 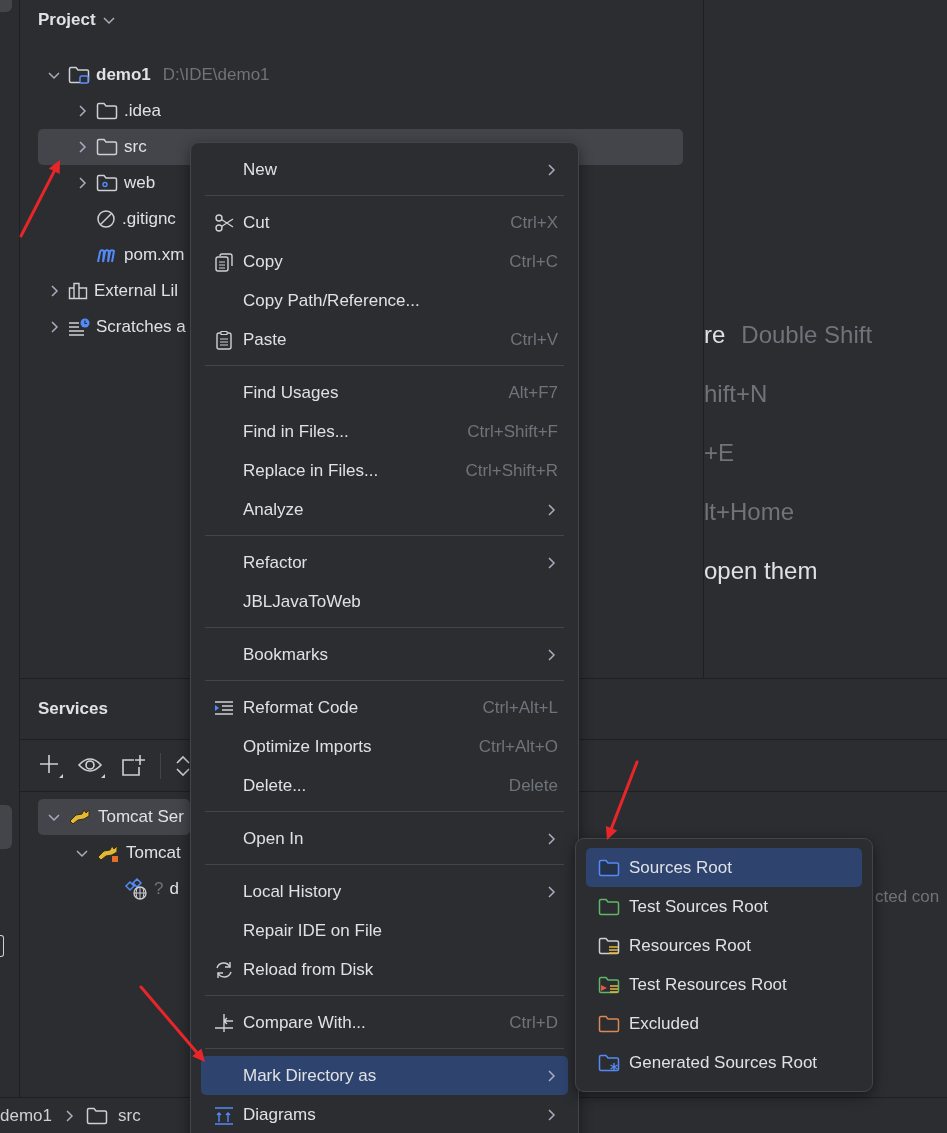 I want to click on shortcut-text: Ctrl+V, so click(x=534, y=339).